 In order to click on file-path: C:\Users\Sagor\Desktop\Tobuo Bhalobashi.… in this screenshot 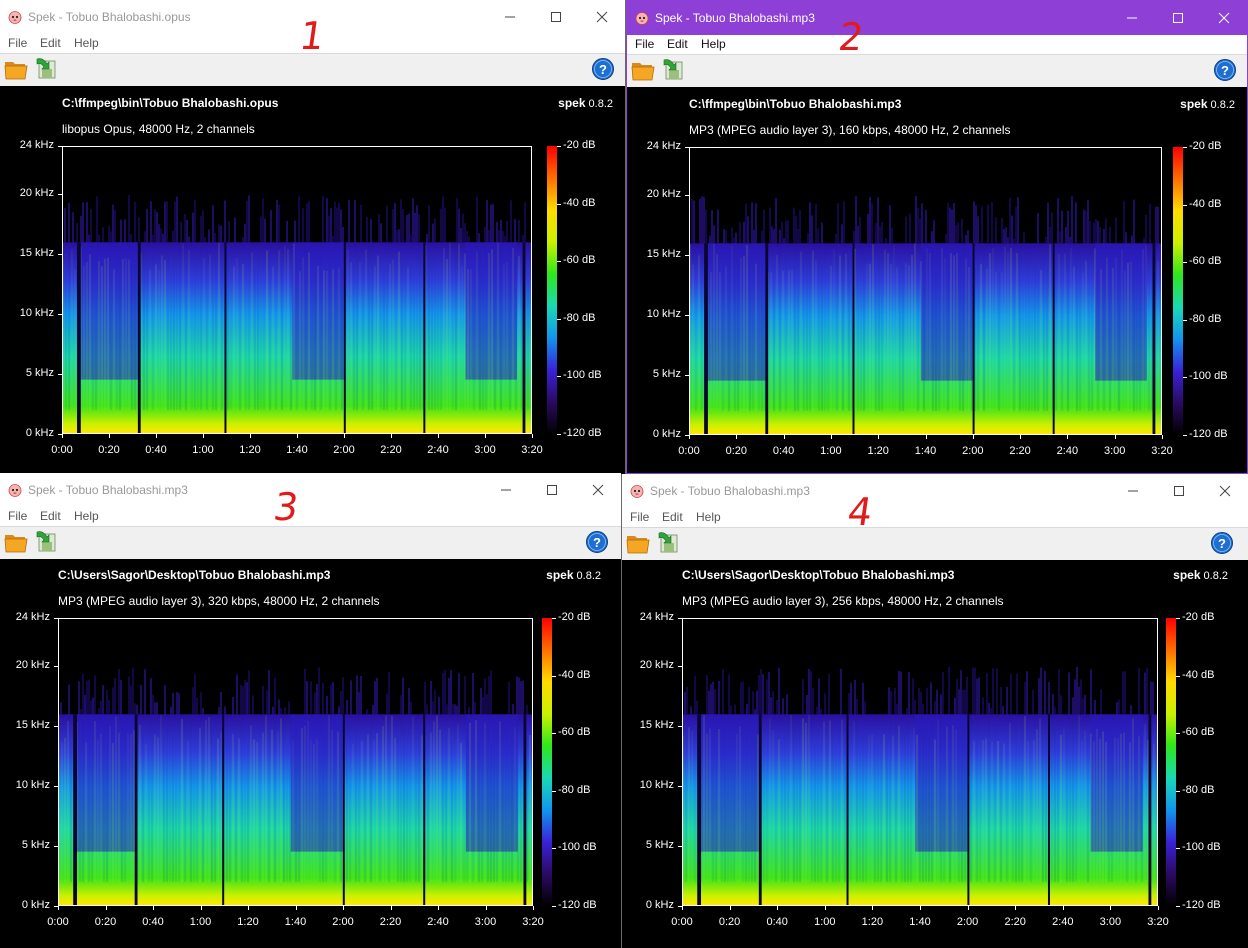, I will do `click(818, 575)`.